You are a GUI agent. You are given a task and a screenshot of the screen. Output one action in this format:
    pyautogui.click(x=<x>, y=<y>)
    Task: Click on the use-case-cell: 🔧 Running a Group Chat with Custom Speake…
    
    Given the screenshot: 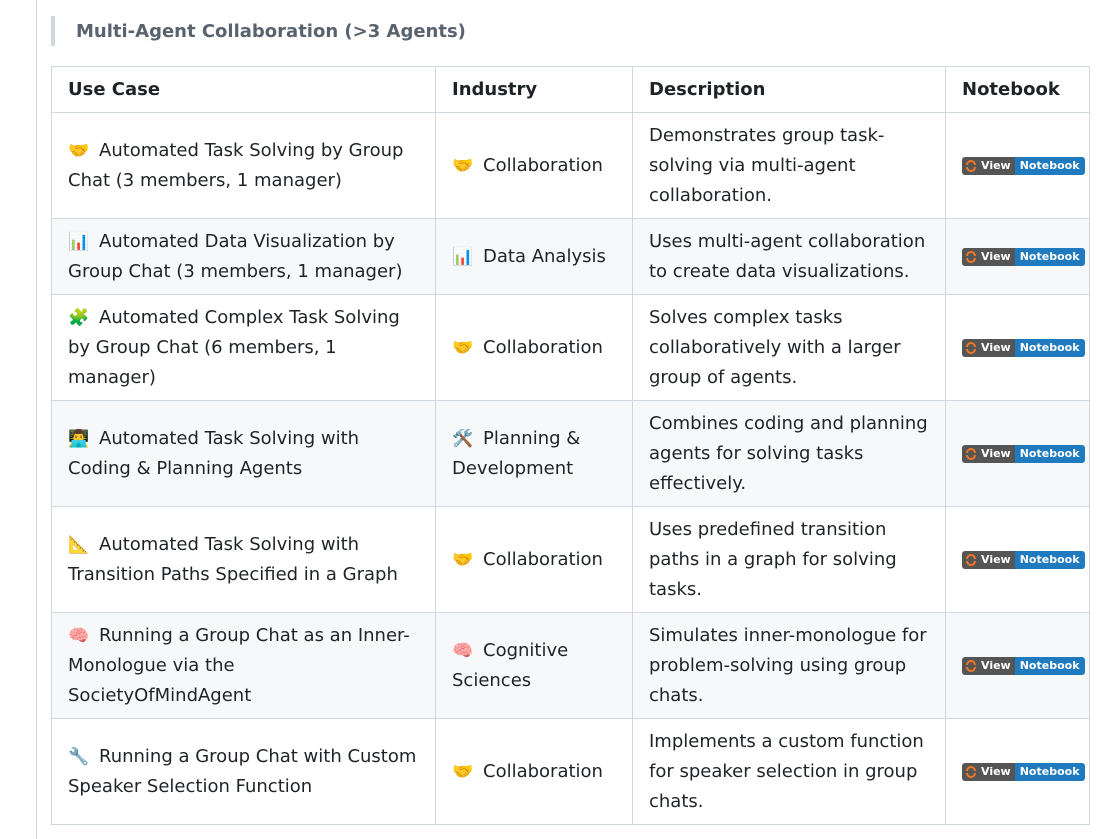 What is the action you would take?
    pyautogui.click(x=243, y=771)
    